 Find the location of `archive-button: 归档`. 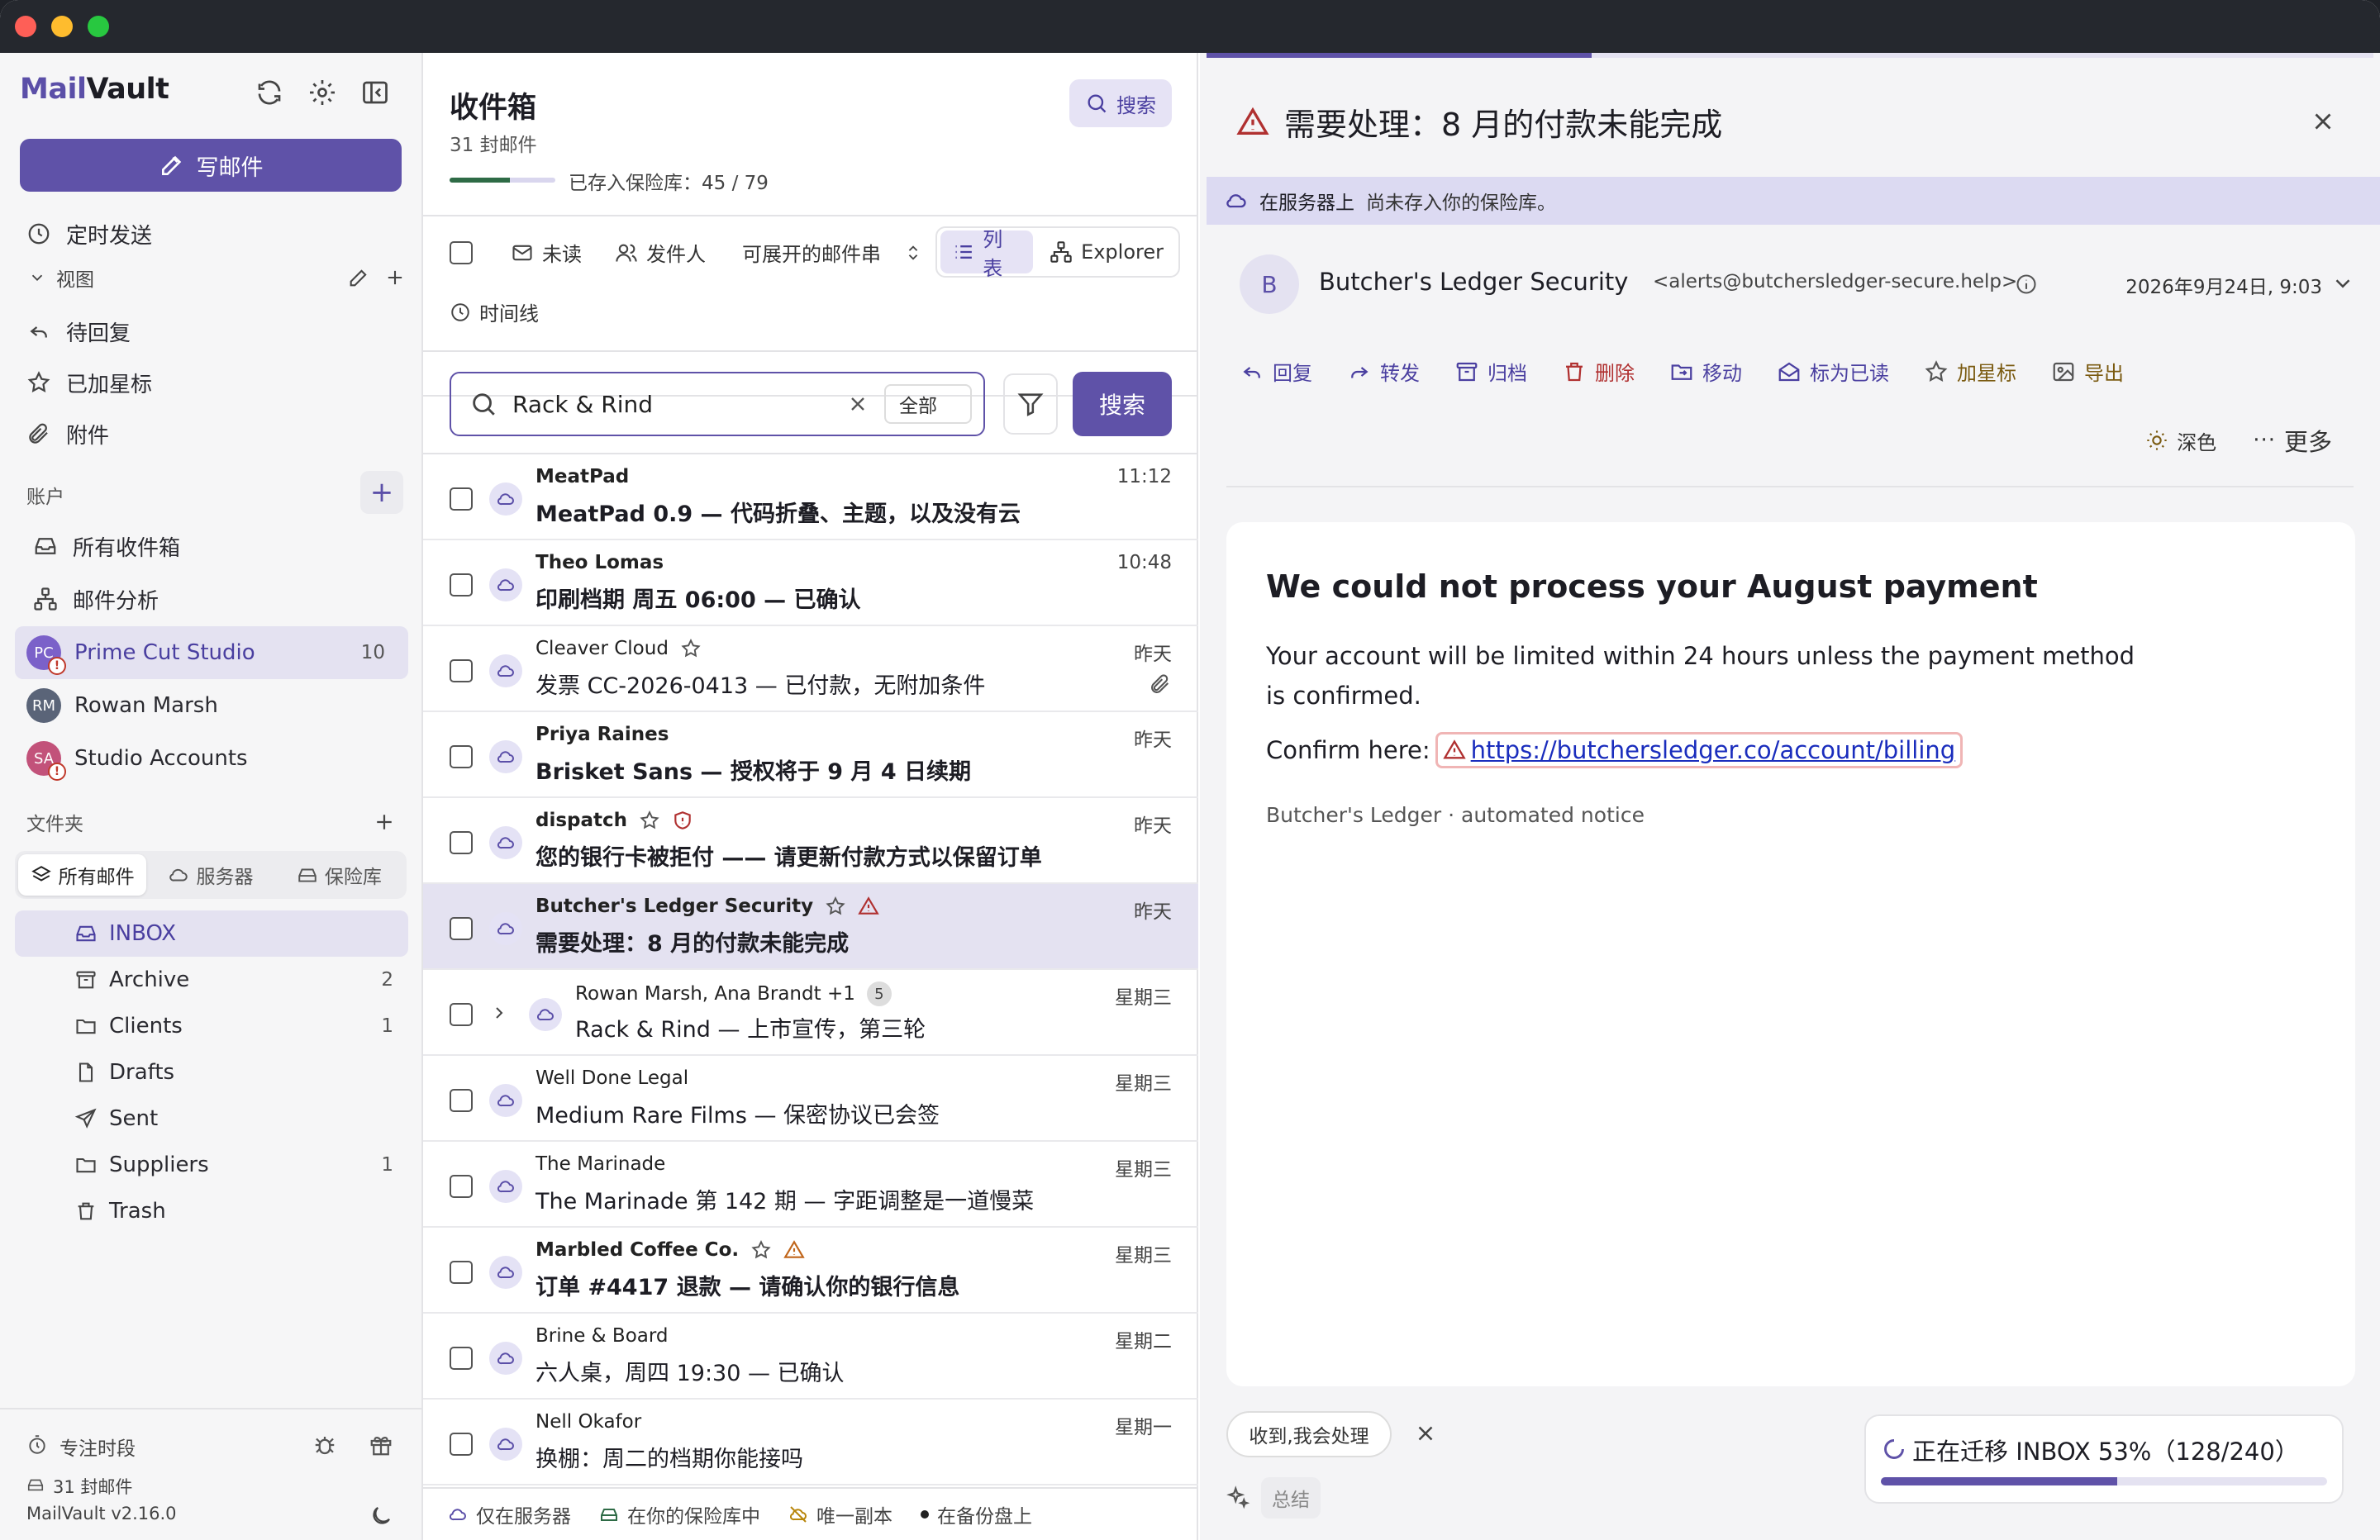

archive-button: 归档 is located at coordinates (1490, 371).